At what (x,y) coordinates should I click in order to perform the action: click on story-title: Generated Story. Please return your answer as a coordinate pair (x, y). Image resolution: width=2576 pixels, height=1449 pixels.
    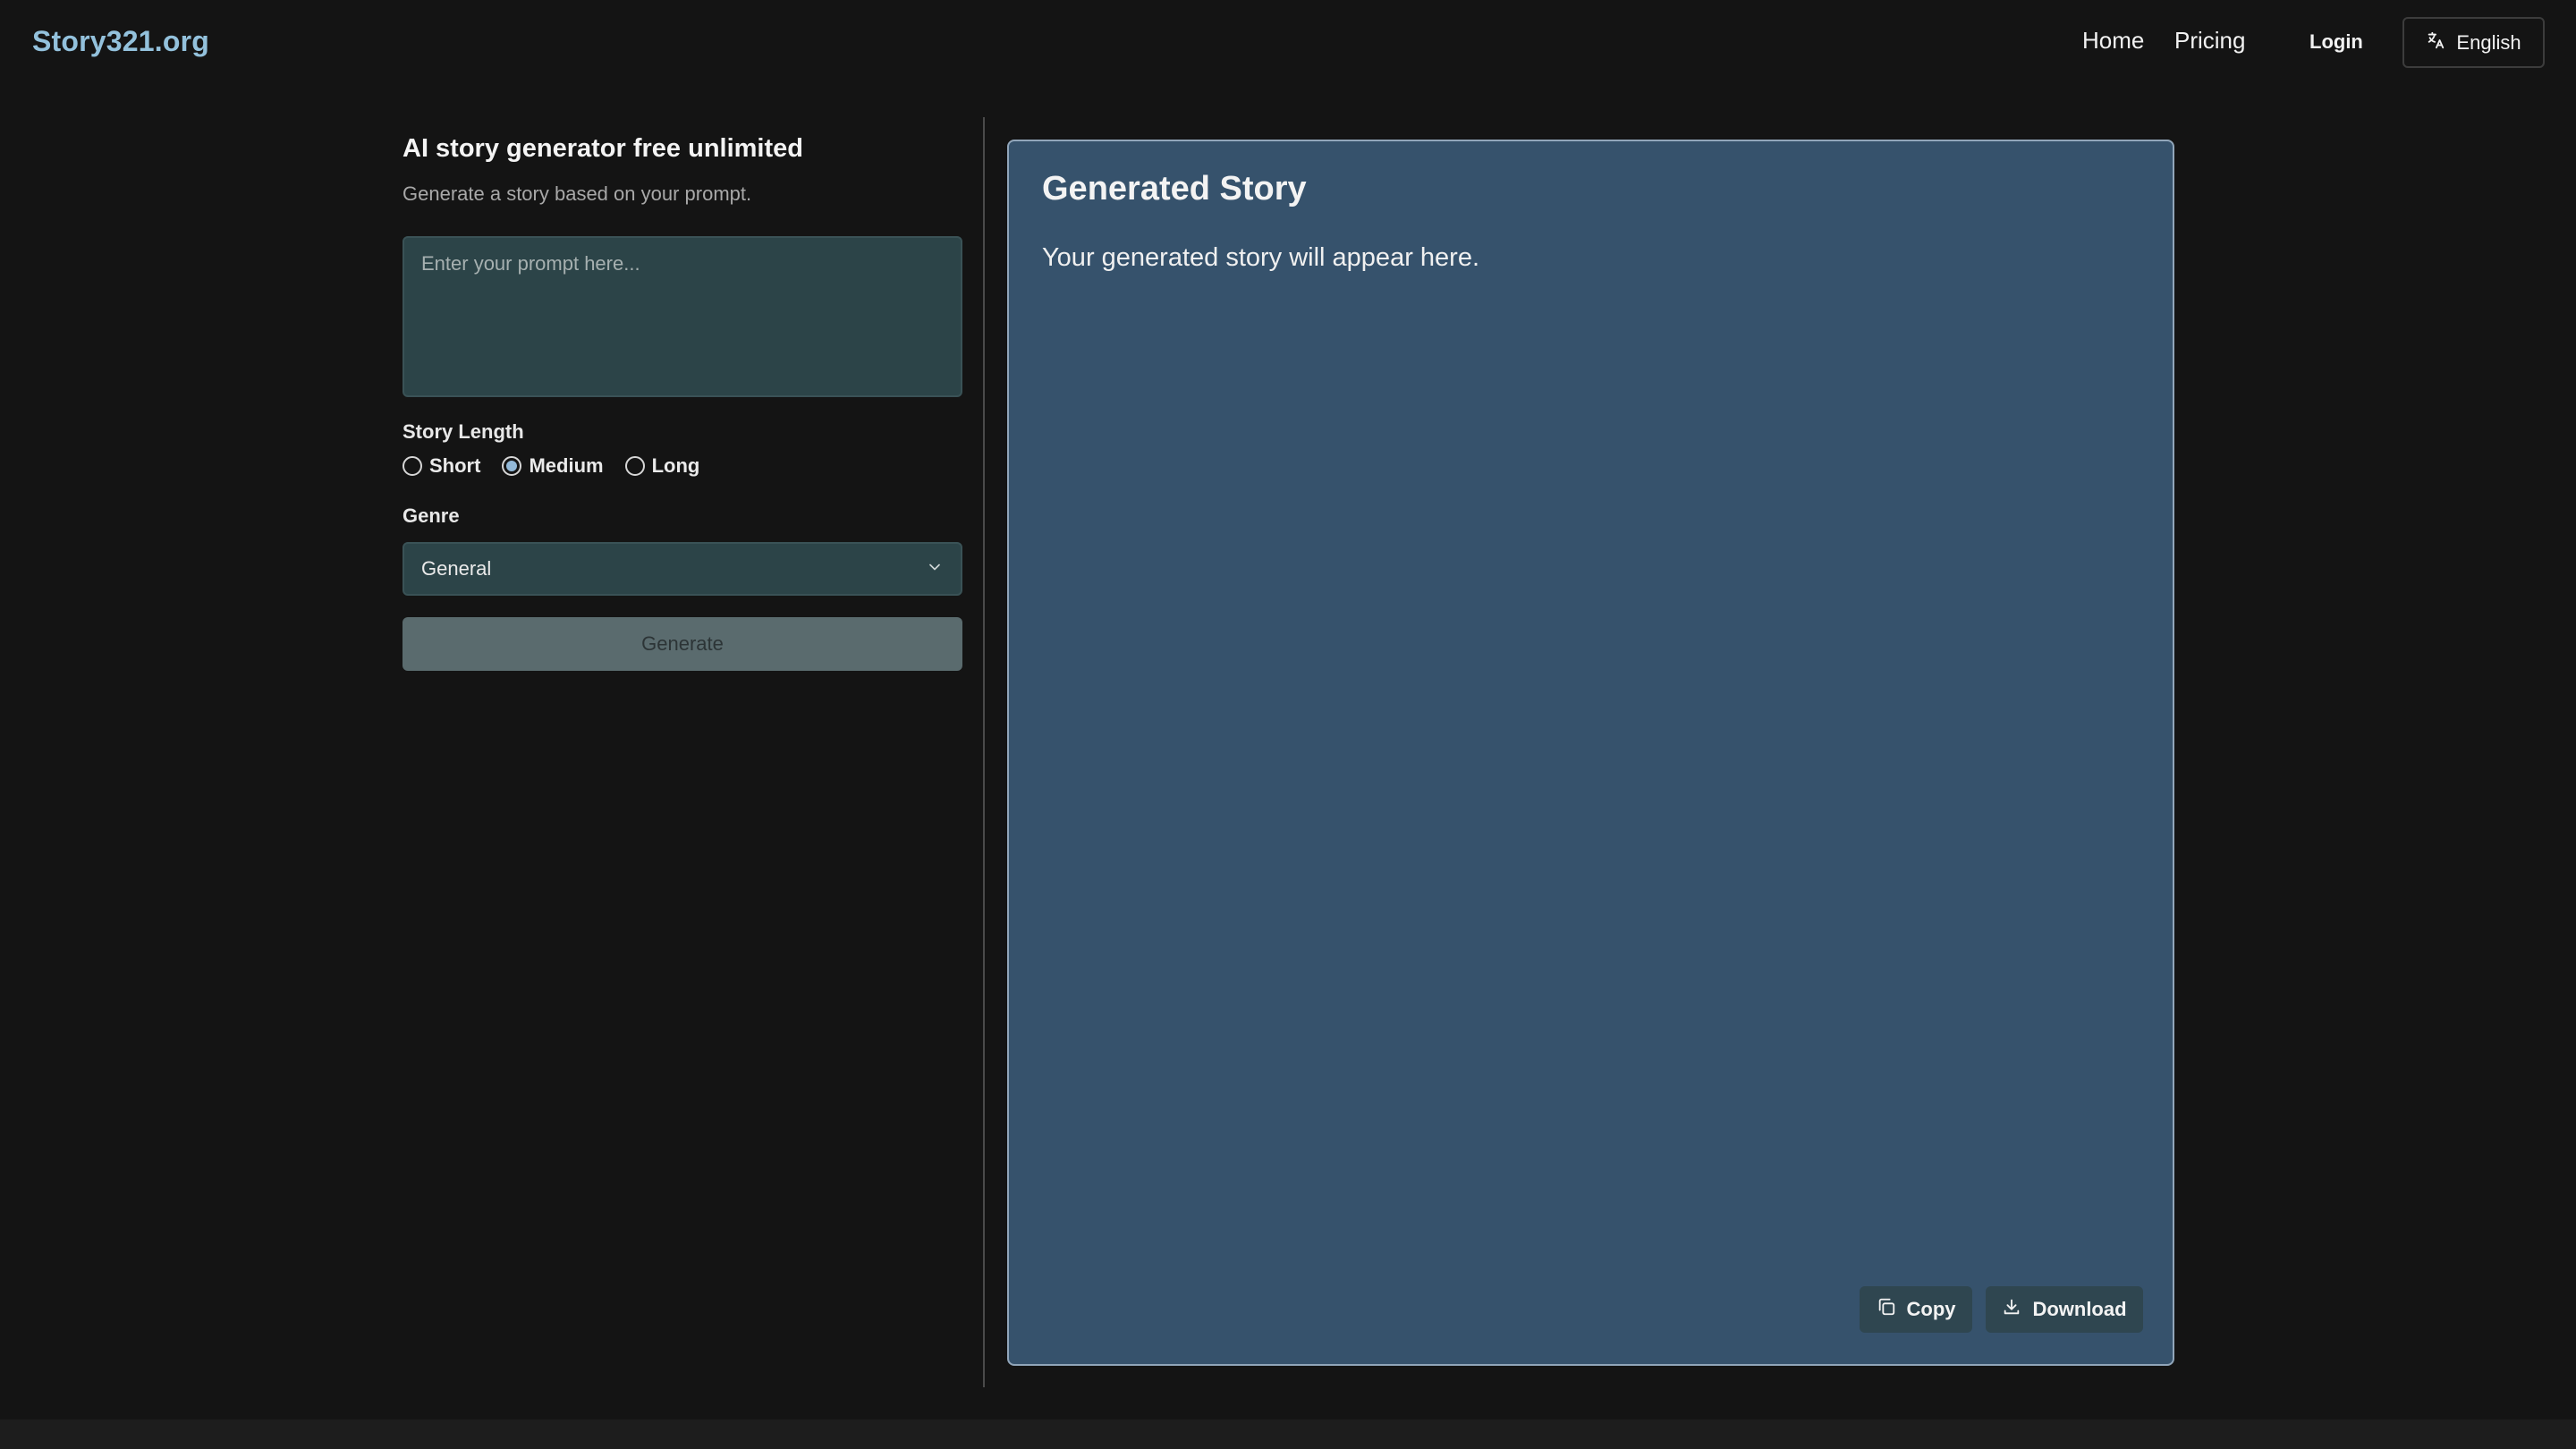
    Looking at the image, I should click on (1174, 189).